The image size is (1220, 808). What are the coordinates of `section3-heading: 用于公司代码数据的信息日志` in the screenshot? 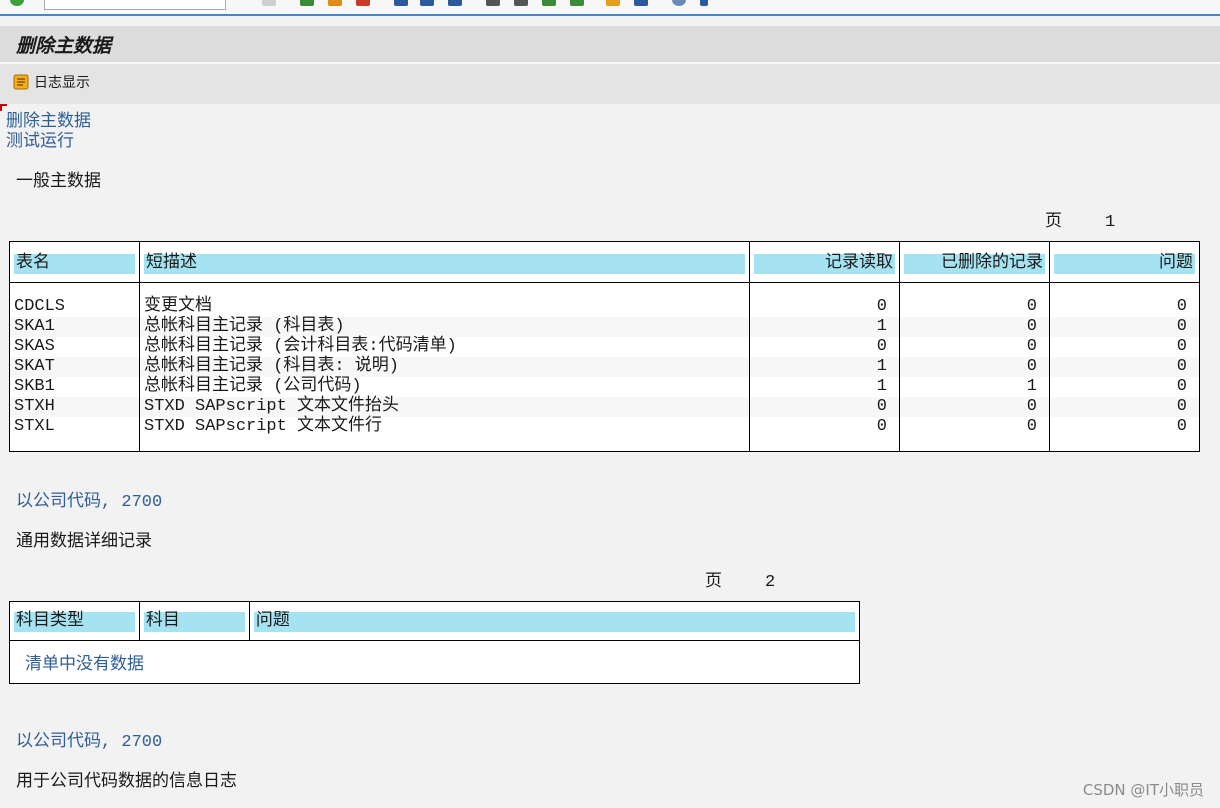 It's located at (126, 782).